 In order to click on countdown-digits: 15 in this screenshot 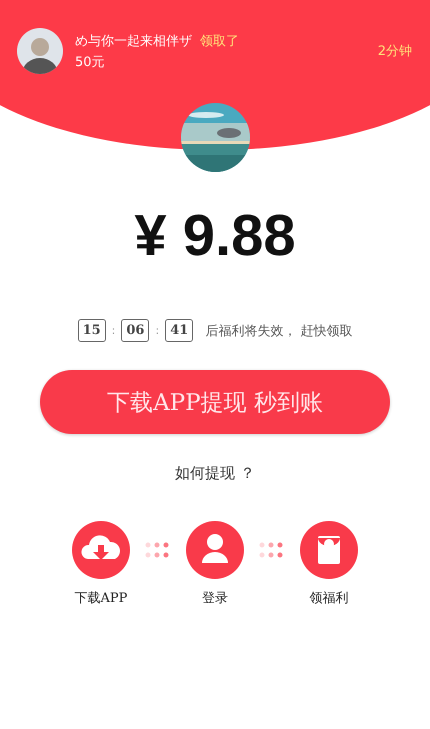, I will do `click(92, 330)`.